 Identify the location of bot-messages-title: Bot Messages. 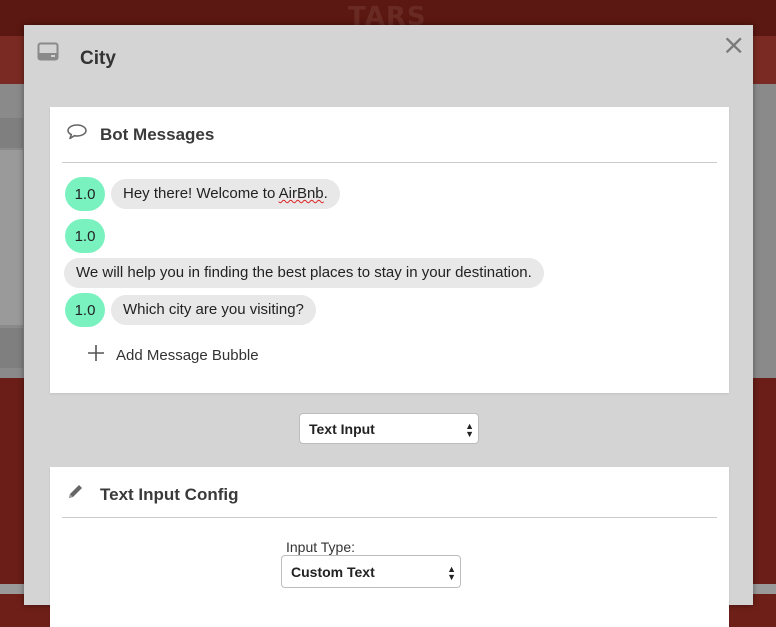
(157, 134).